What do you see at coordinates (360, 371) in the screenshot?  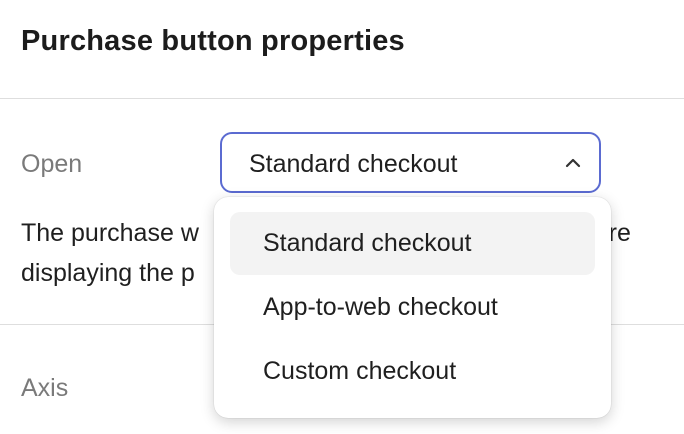 I see `option-label: Custom checkout` at bounding box center [360, 371].